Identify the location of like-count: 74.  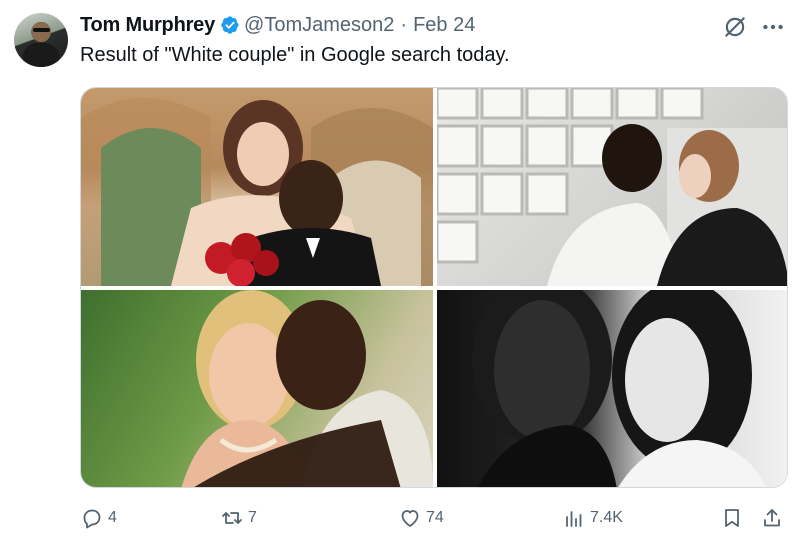
(435, 517).